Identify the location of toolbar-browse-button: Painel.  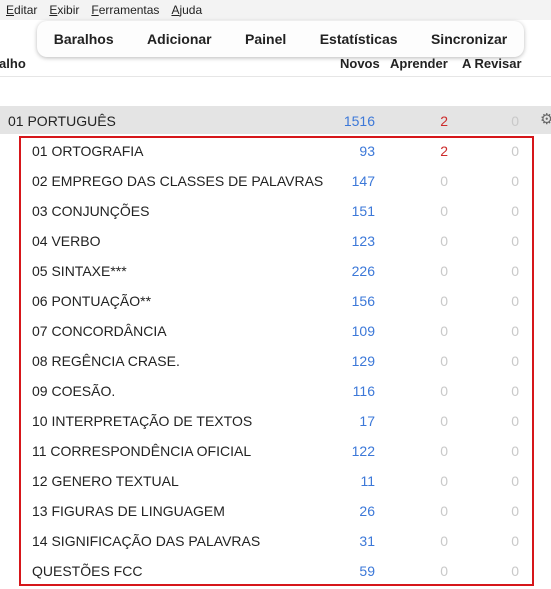
(265, 39).